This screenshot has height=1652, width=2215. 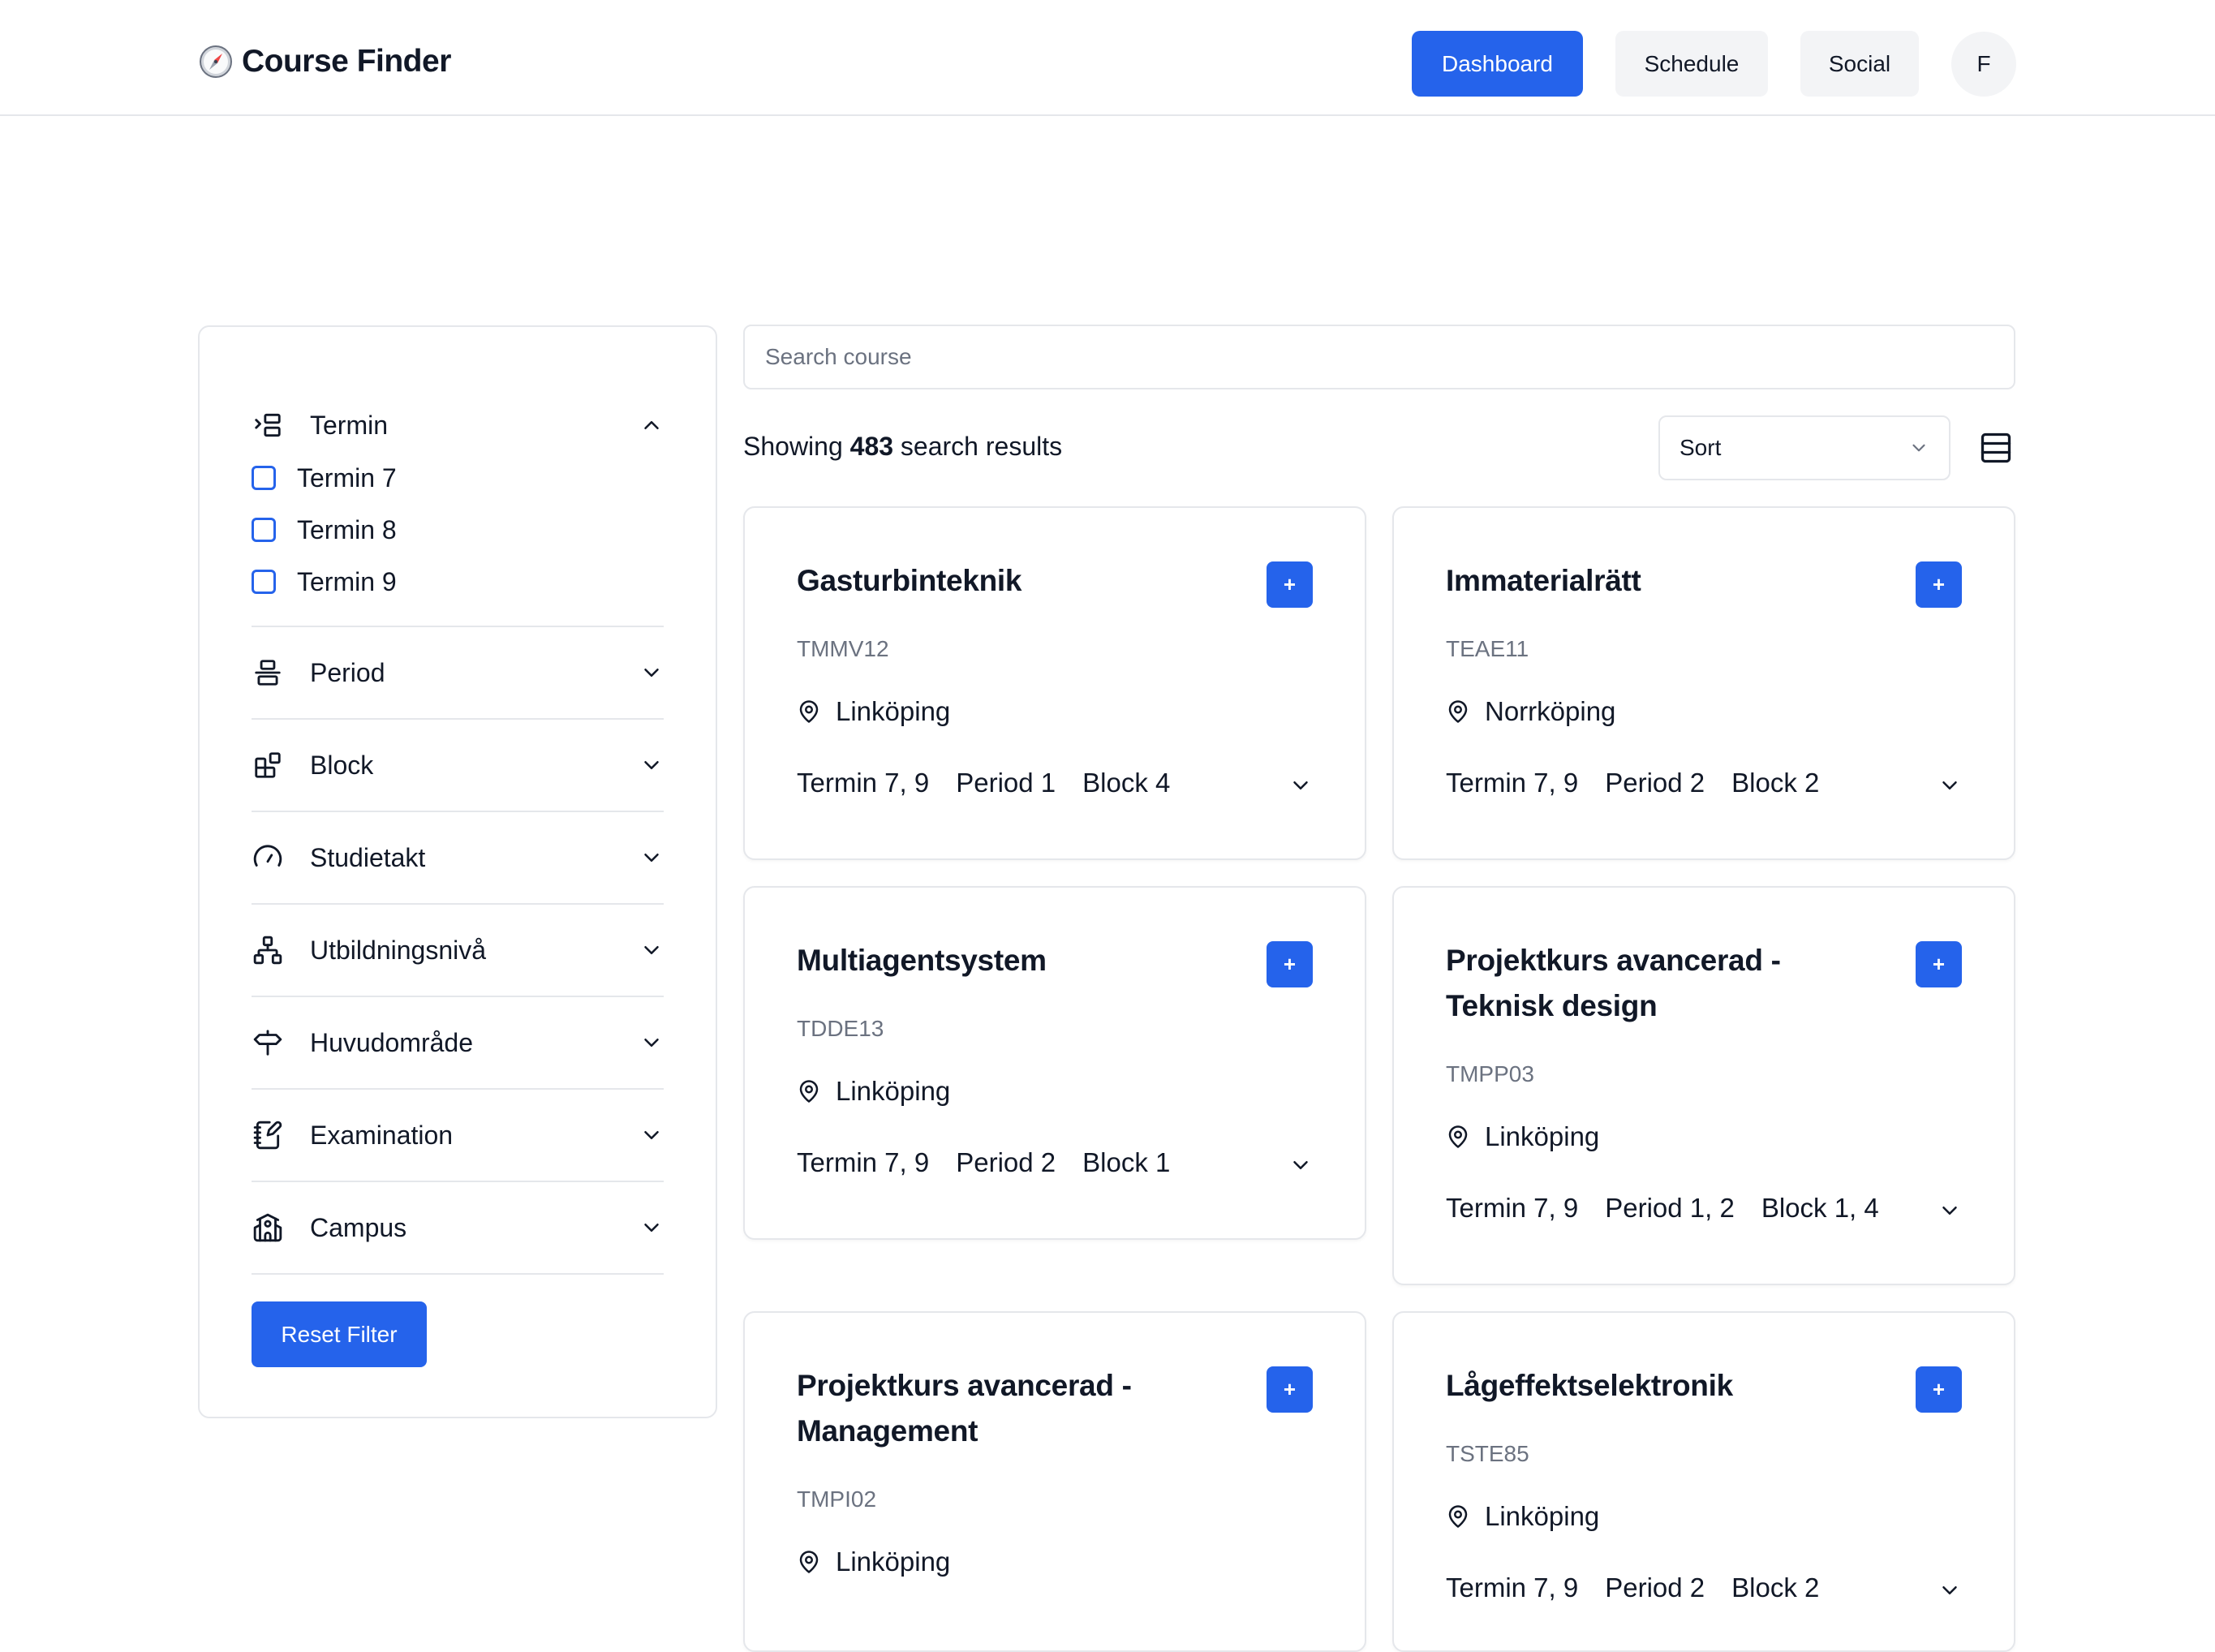 I want to click on results-prefix: Showing, so click(x=793, y=446).